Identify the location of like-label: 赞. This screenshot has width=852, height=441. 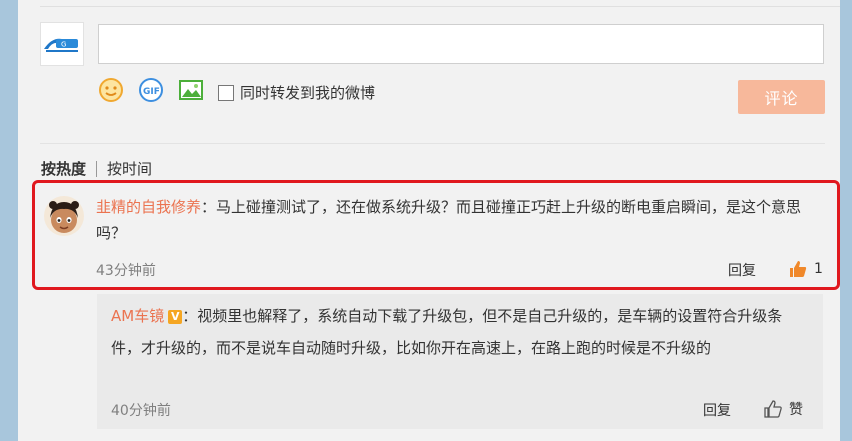
(796, 410).